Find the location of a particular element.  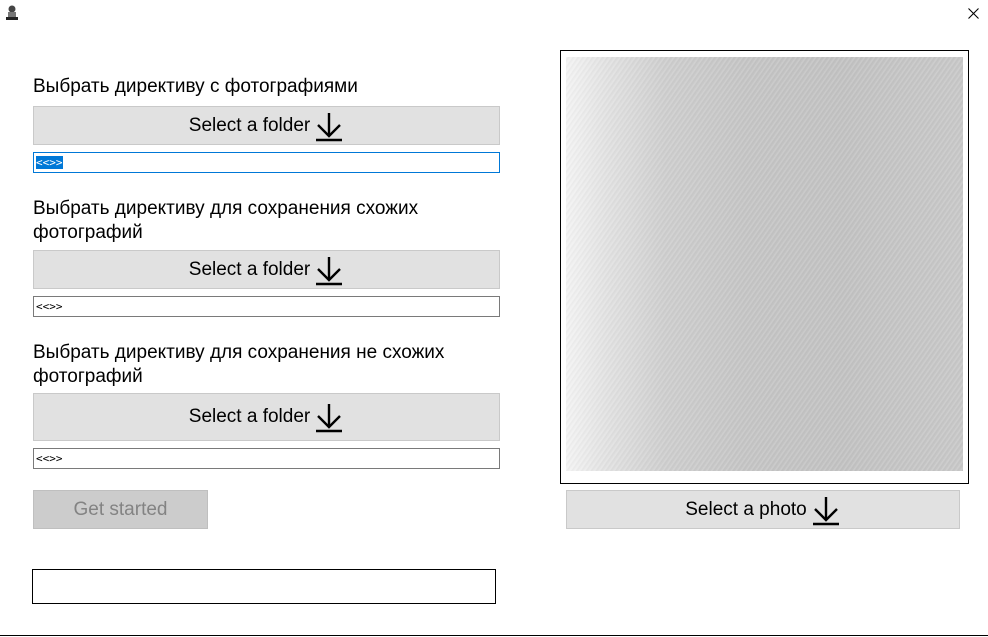

similar-folder-path-field: <<>> is located at coordinates (266, 306).